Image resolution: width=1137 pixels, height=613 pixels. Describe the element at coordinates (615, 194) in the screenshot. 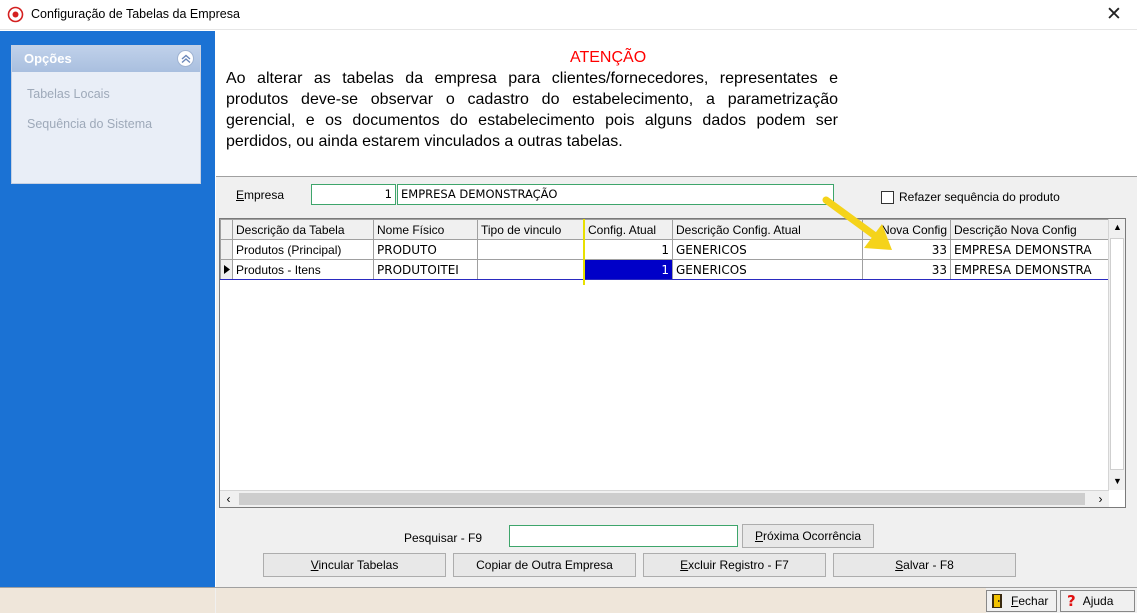

I see `empresa-name-field: EMPRESA DEMONSTRAÇÃO` at that location.